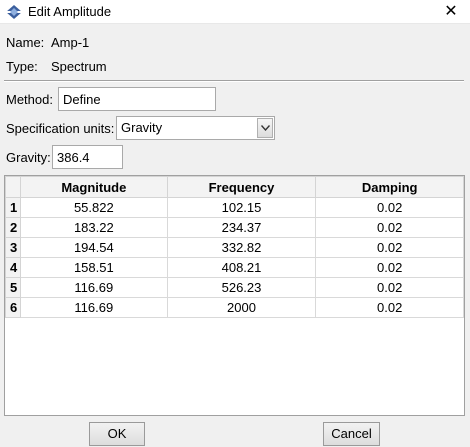 The width and height of the screenshot is (470, 447). I want to click on column-header-damping: Damping, so click(389, 187).